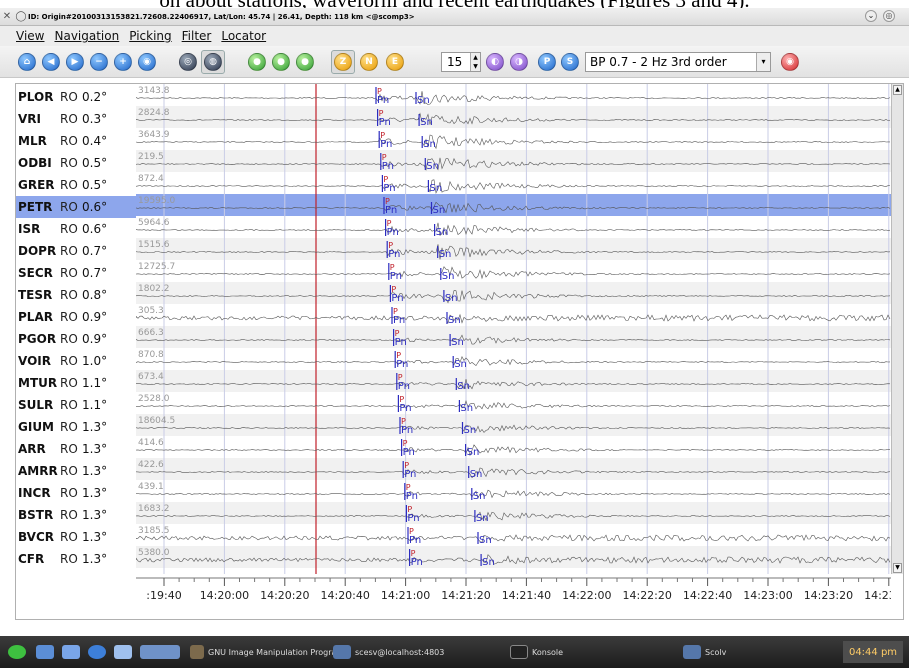 This screenshot has height=668, width=909. I want to click on maximize-button: ◎, so click(889, 16).